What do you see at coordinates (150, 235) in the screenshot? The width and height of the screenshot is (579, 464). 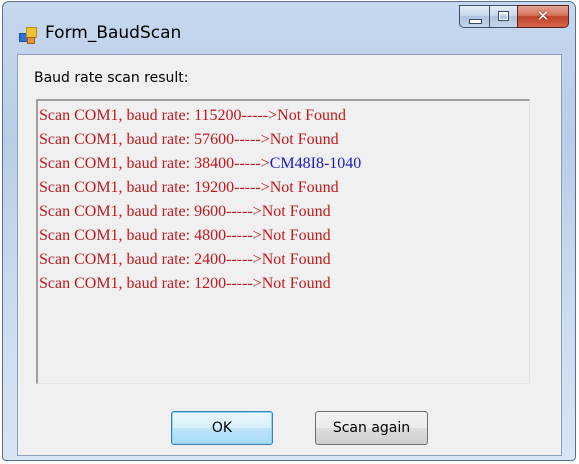 I see `result-line-prefix: Scan COM1, baud rate: 4800----->` at bounding box center [150, 235].